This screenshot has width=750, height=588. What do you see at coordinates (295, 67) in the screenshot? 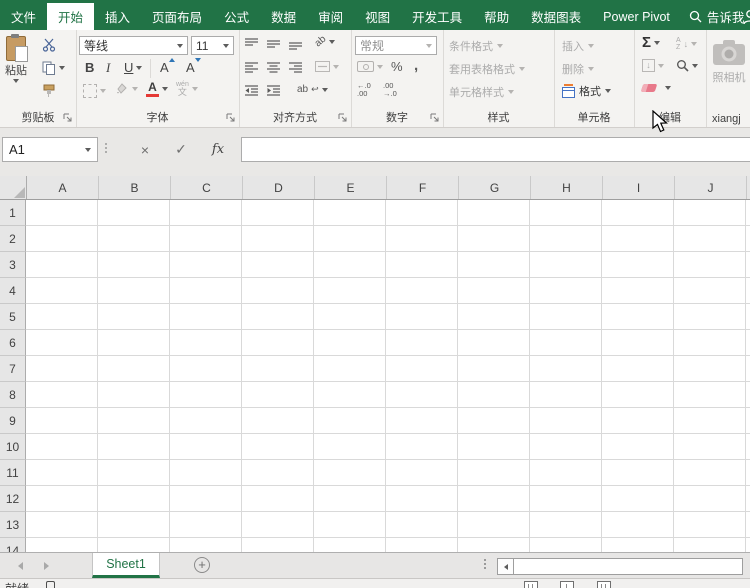
I see `align-right-button` at bounding box center [295, 67].